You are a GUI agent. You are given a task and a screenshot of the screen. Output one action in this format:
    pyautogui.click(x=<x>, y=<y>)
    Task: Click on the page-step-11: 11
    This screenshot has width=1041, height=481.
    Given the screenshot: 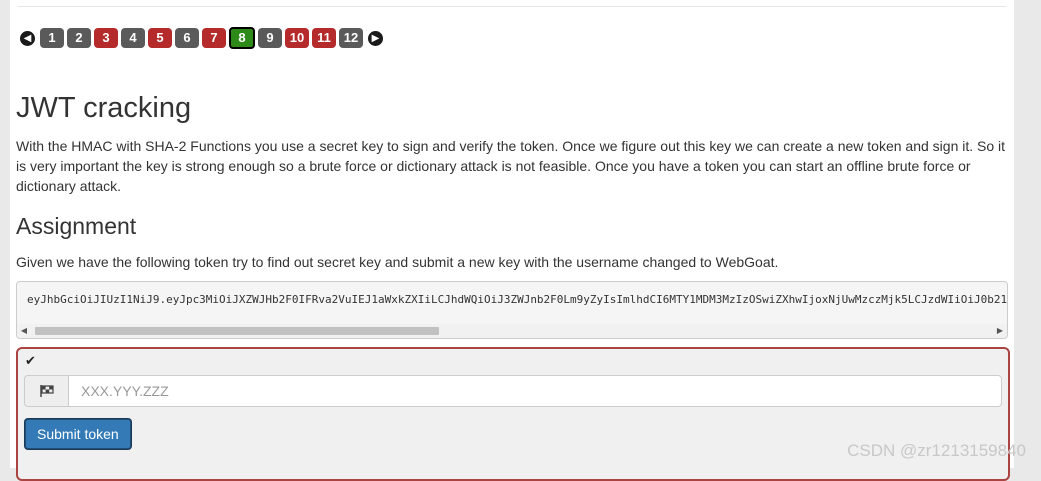 What is the action you would take?
    pyautogui.click(x=324, y=38)
    